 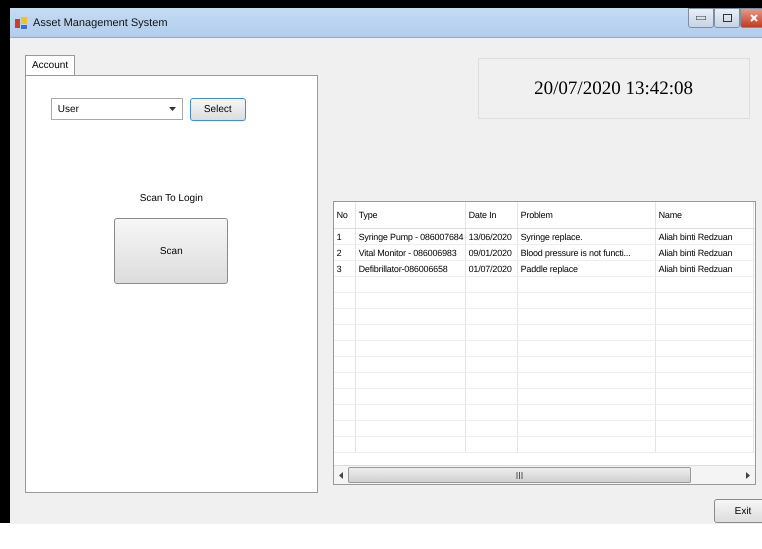 I want to click on maximize-button, so click(x=727, y=18).